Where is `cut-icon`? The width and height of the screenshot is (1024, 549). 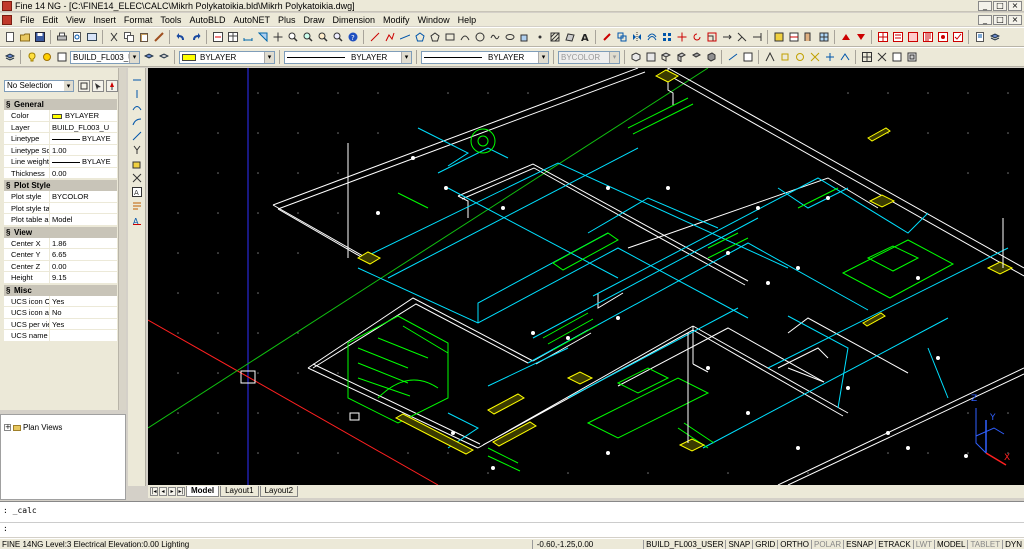
cut-icon is located at coordinates (113, 37).